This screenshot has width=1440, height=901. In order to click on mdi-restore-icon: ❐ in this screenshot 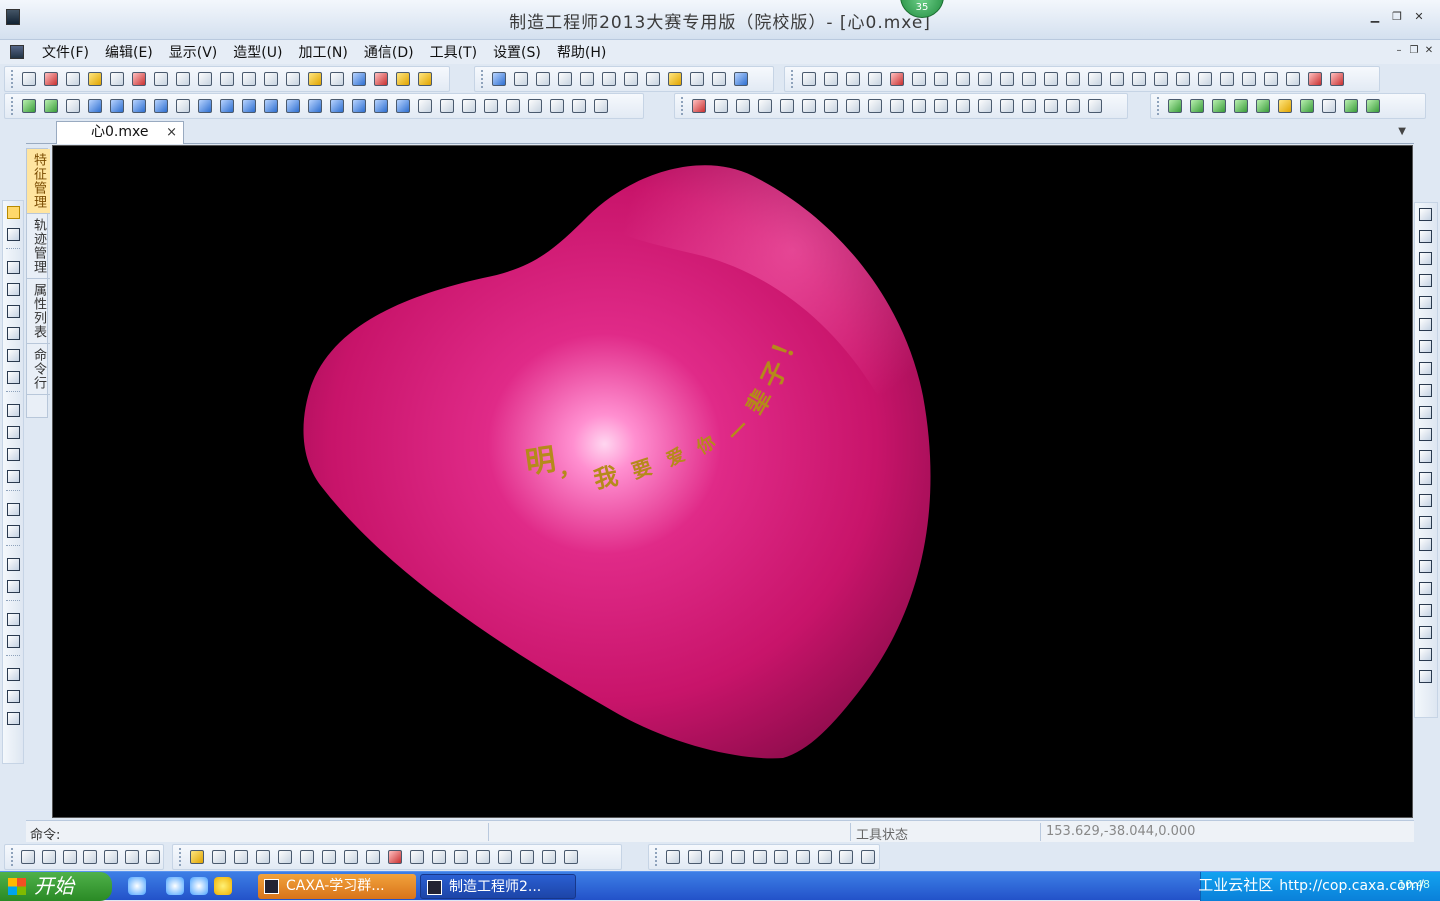, I will do `click(1414, 51)`.